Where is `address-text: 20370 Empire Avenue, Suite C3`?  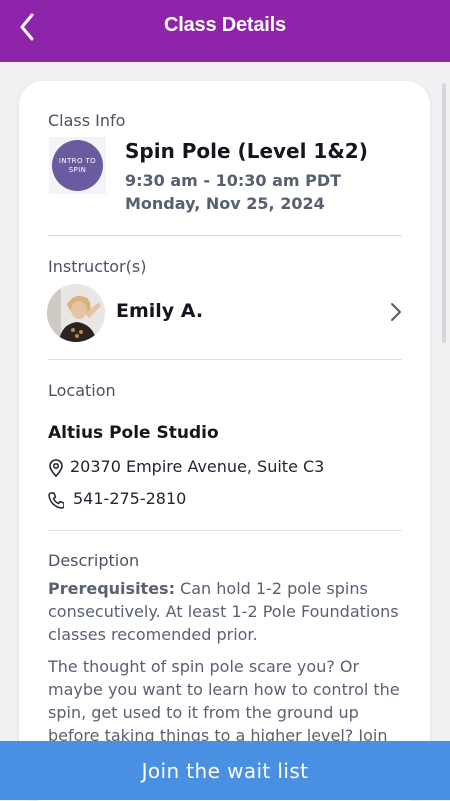
address-text: 20370 Empire Avenue, Suite C3 is located at coordinates (197, 466).